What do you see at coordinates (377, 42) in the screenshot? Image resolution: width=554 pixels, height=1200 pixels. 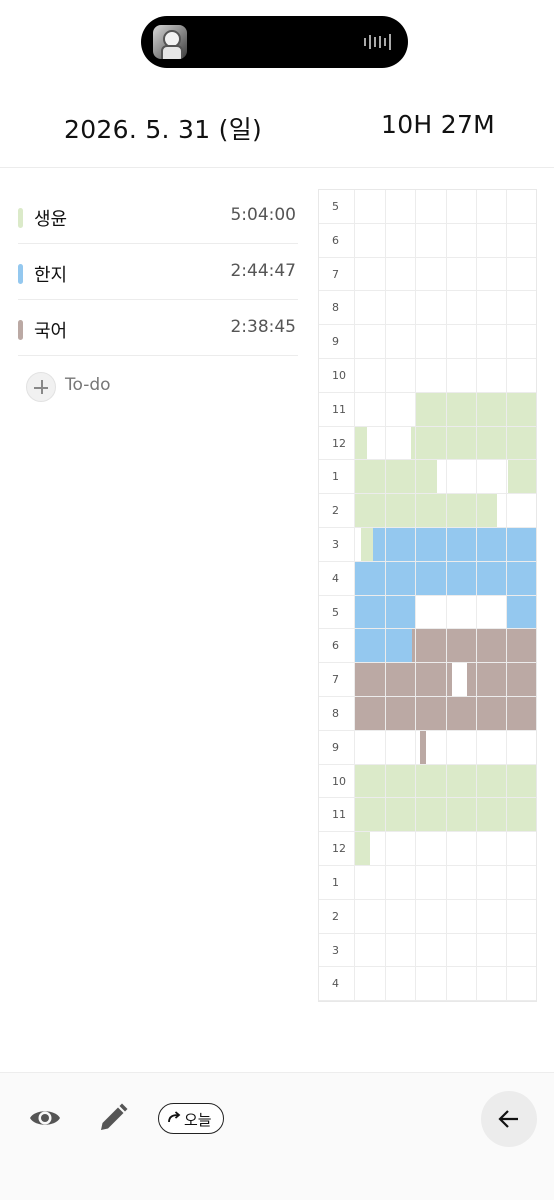 I see `audio-waveform-icon` at bounding box center [377, 42].